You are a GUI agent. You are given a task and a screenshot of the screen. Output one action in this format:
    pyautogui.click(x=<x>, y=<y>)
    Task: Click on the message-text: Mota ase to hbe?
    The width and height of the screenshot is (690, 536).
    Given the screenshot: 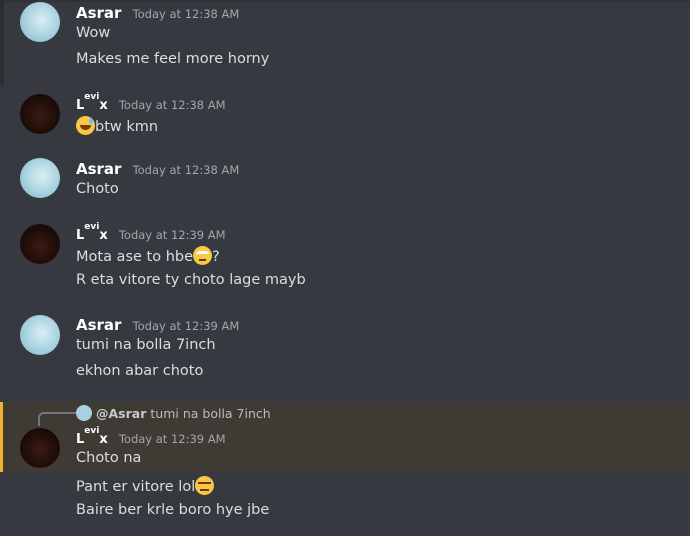 What is the action you would take?
    pyautogui.click(x=148, y=255)
    